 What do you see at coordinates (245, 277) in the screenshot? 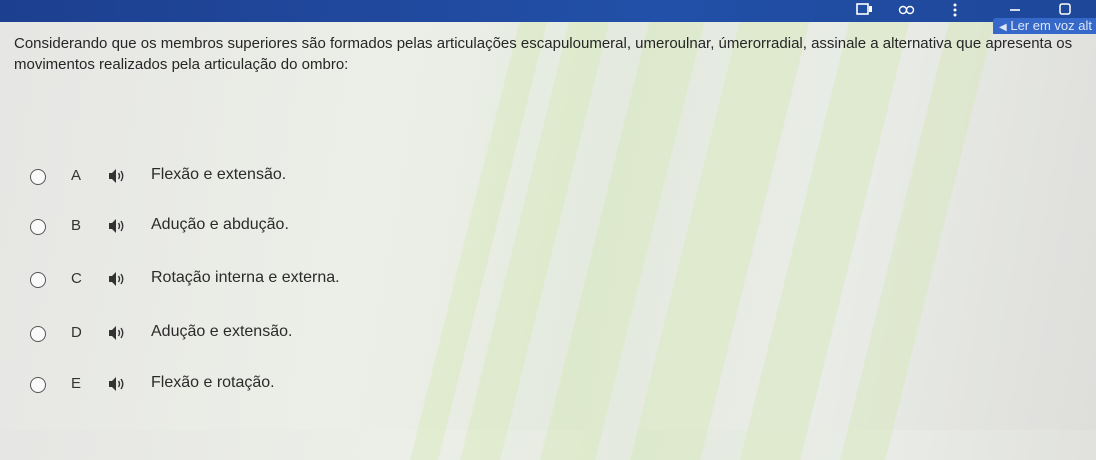
I see `option-text: Rotação interna e externa.` at bounding box center [245, 277].